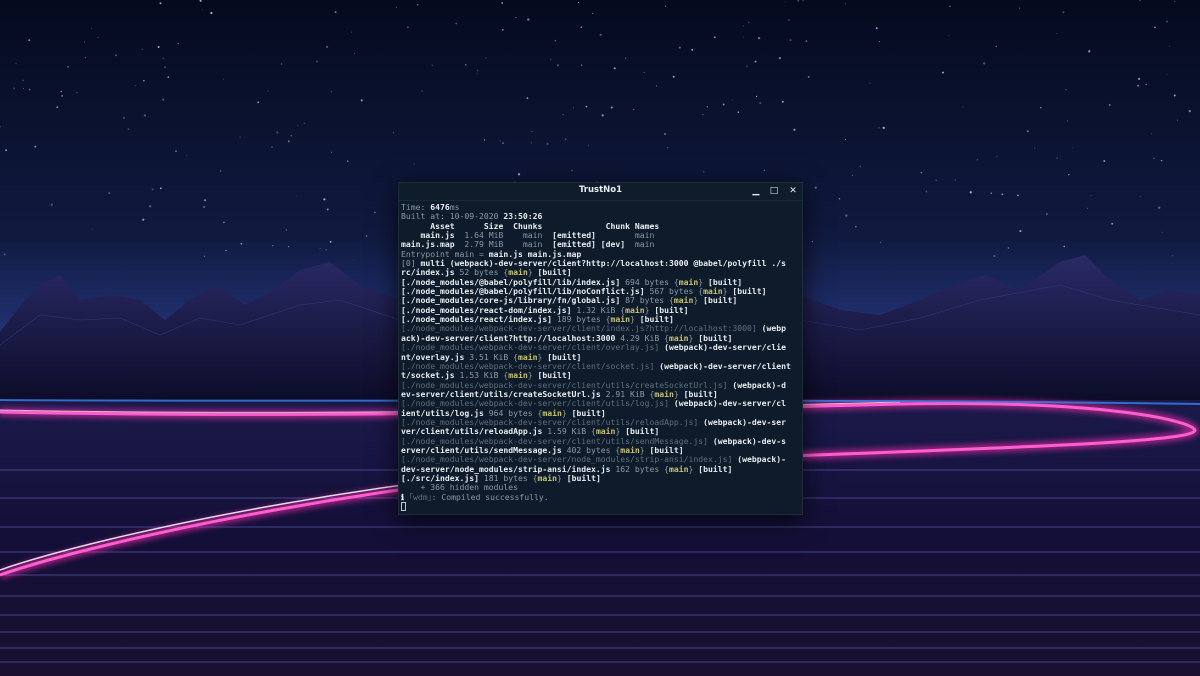 This screenshot has width=1200, height=676. I want to click on window-titlebar: TrustNo1 ▁ □ ✕, so click(600, 192).